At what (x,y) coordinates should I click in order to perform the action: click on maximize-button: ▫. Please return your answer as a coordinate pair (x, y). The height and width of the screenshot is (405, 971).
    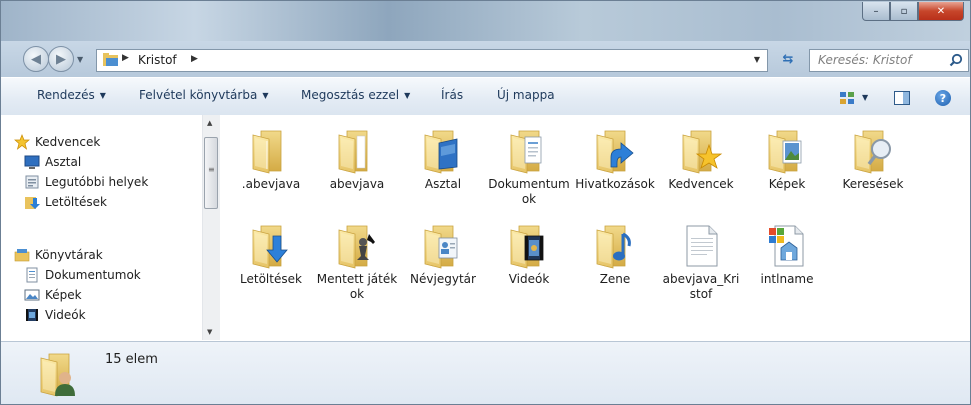
    Looking at the image, I should click on (904, 11).